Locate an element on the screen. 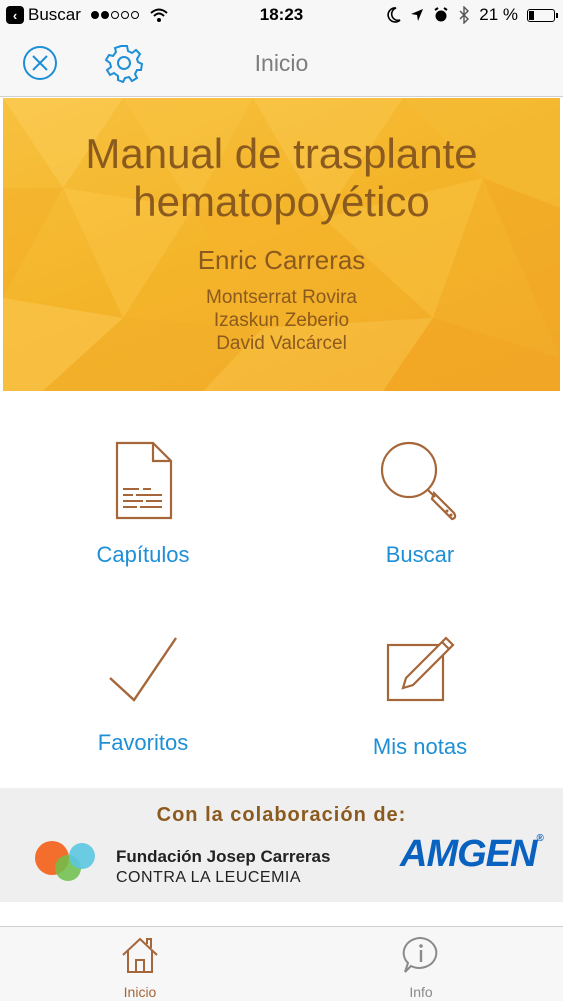 The width and height of the screenshot is (563, 1001). menu-notes: Mis notas is located at coordinates (420, 696).